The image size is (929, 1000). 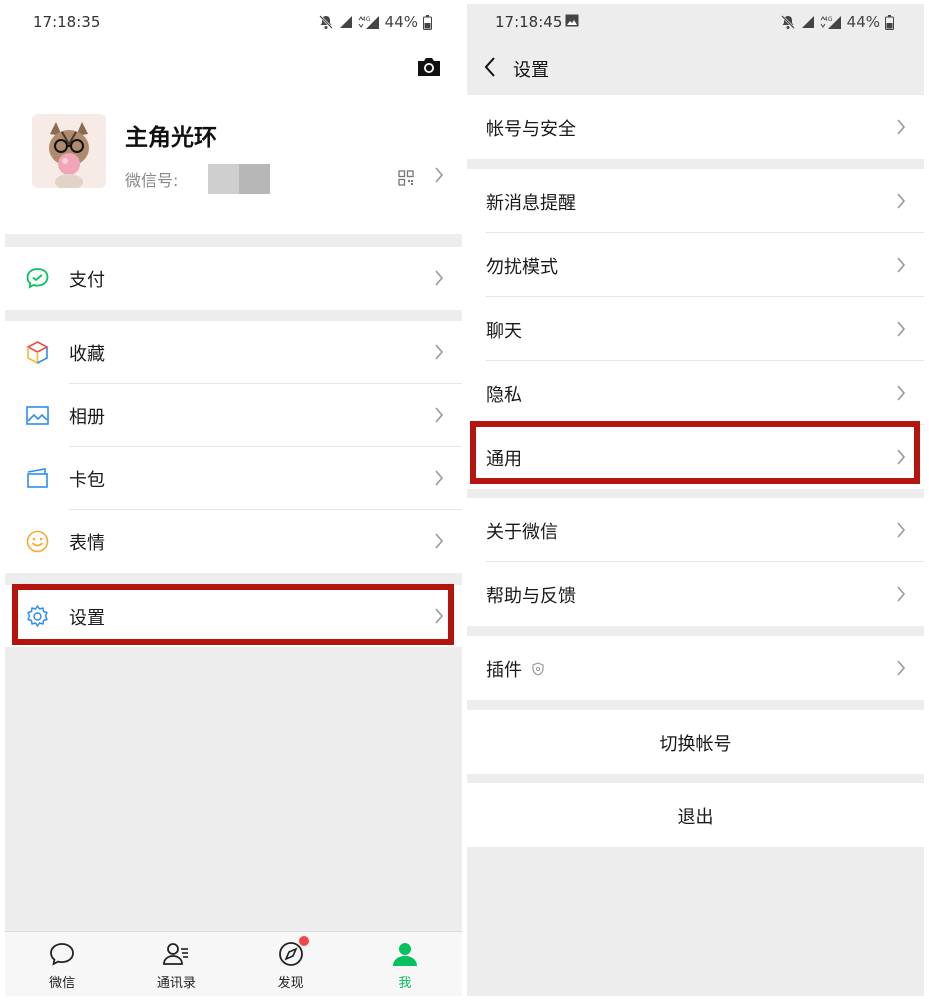 What do you see at coordinates (233, 278) in the screenshot?
I see `menu-item-pay: 支付` at bounding box center [233, 278].